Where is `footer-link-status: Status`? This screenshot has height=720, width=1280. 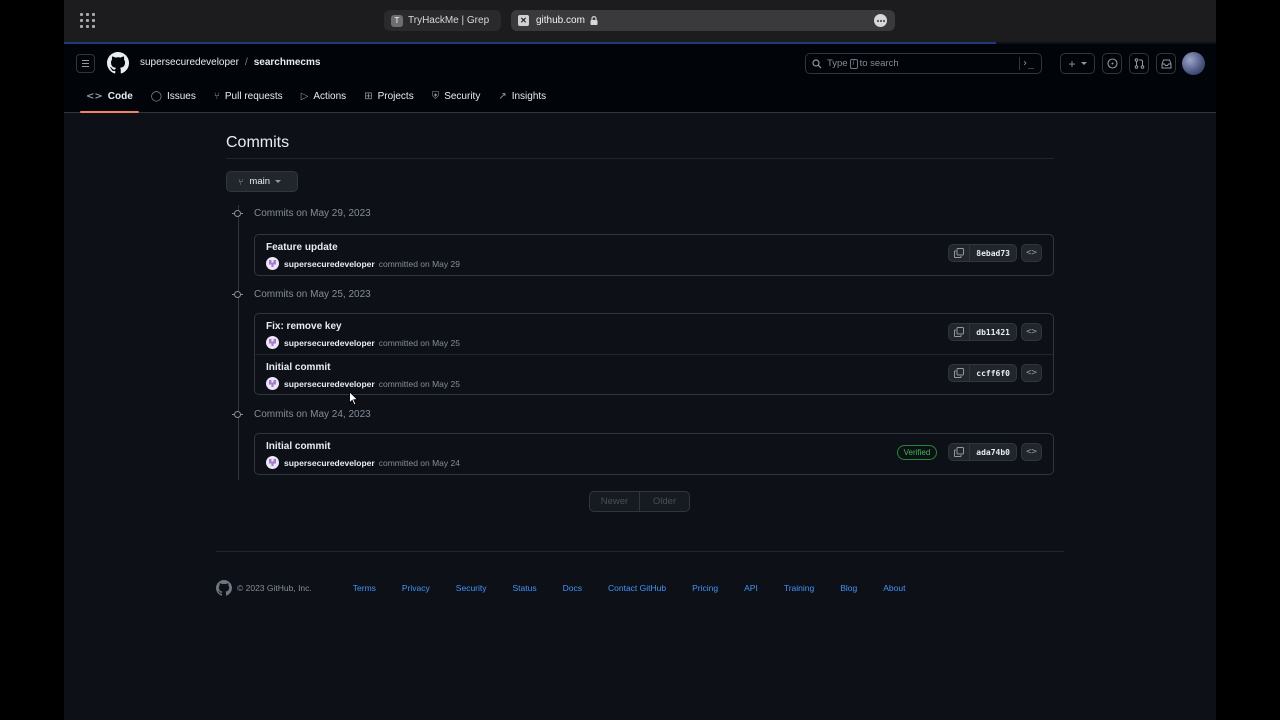 footer-link-status: Status is located at coordinates (525, 588).